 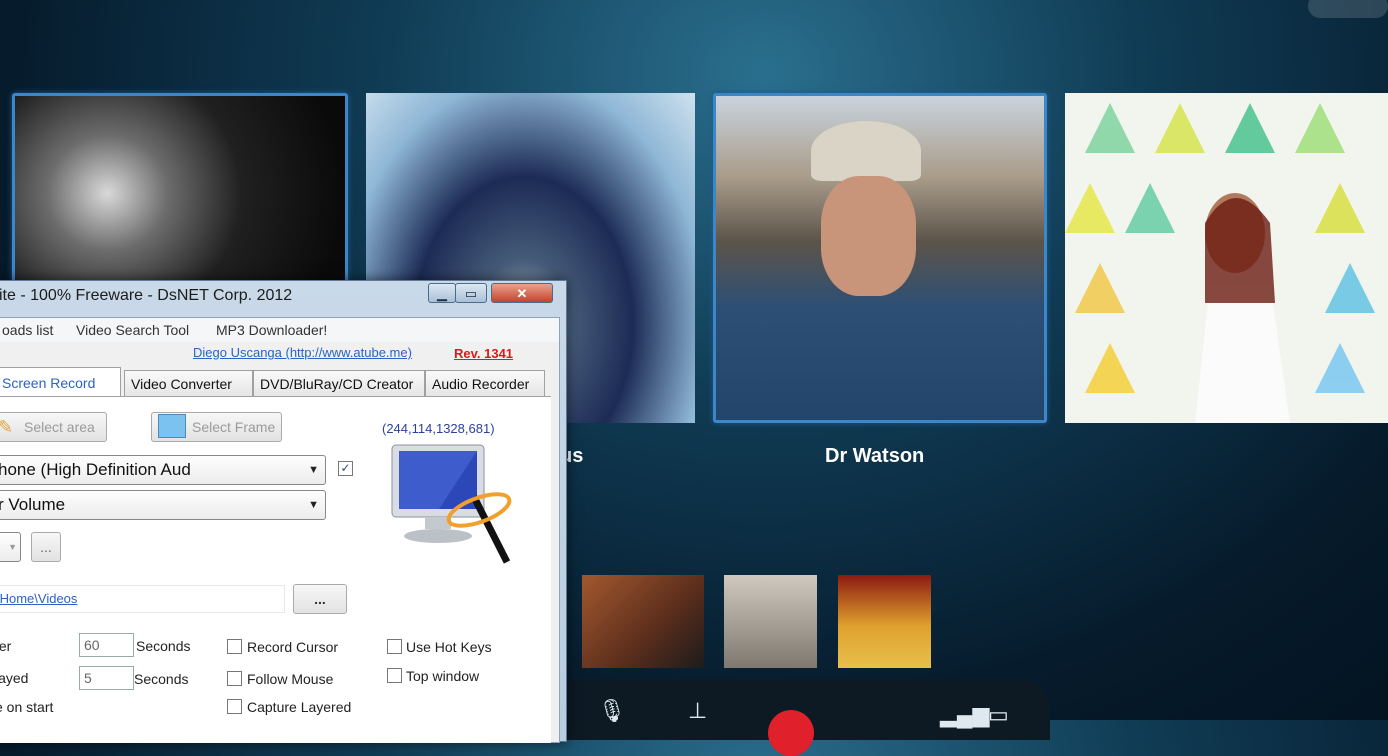 I want to click on author-link: Diego Uscanga (http://www.atube.me), so click(x=302, y=352).